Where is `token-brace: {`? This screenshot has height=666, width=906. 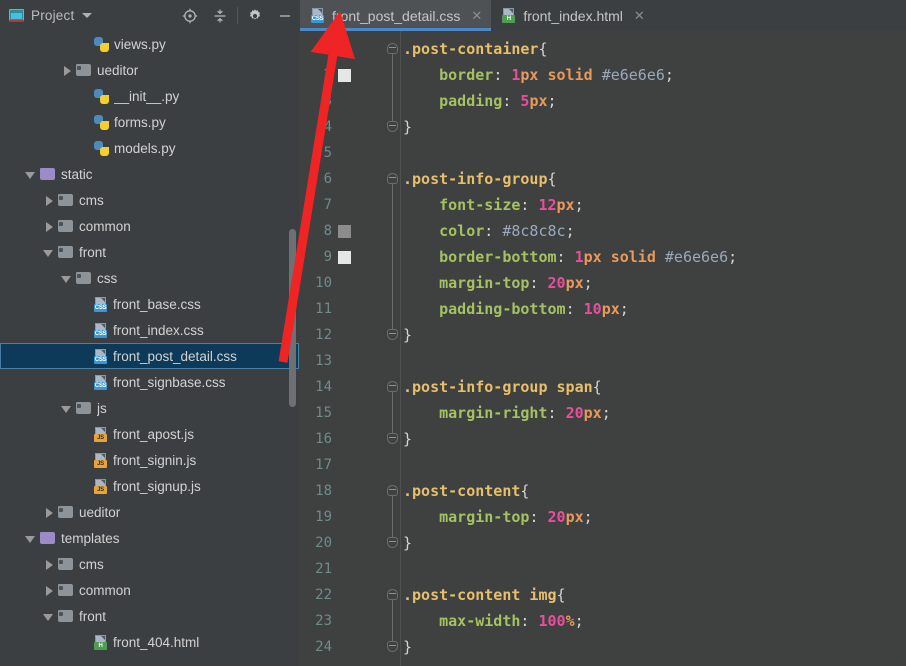
token-brace: { is located at coordinates (597, 387).